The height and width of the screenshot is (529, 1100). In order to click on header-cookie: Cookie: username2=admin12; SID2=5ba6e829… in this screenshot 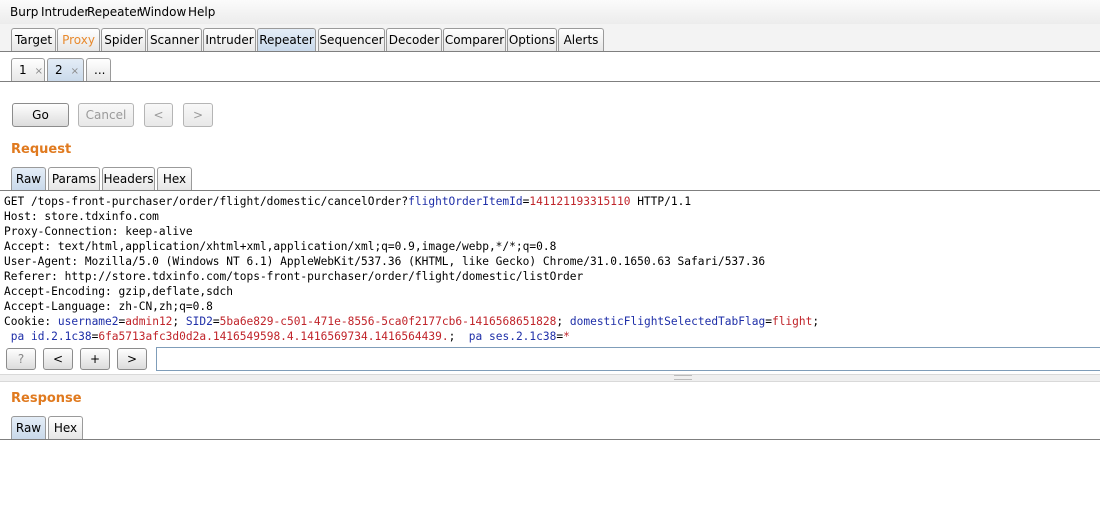, I will do `click(412, 321)`.